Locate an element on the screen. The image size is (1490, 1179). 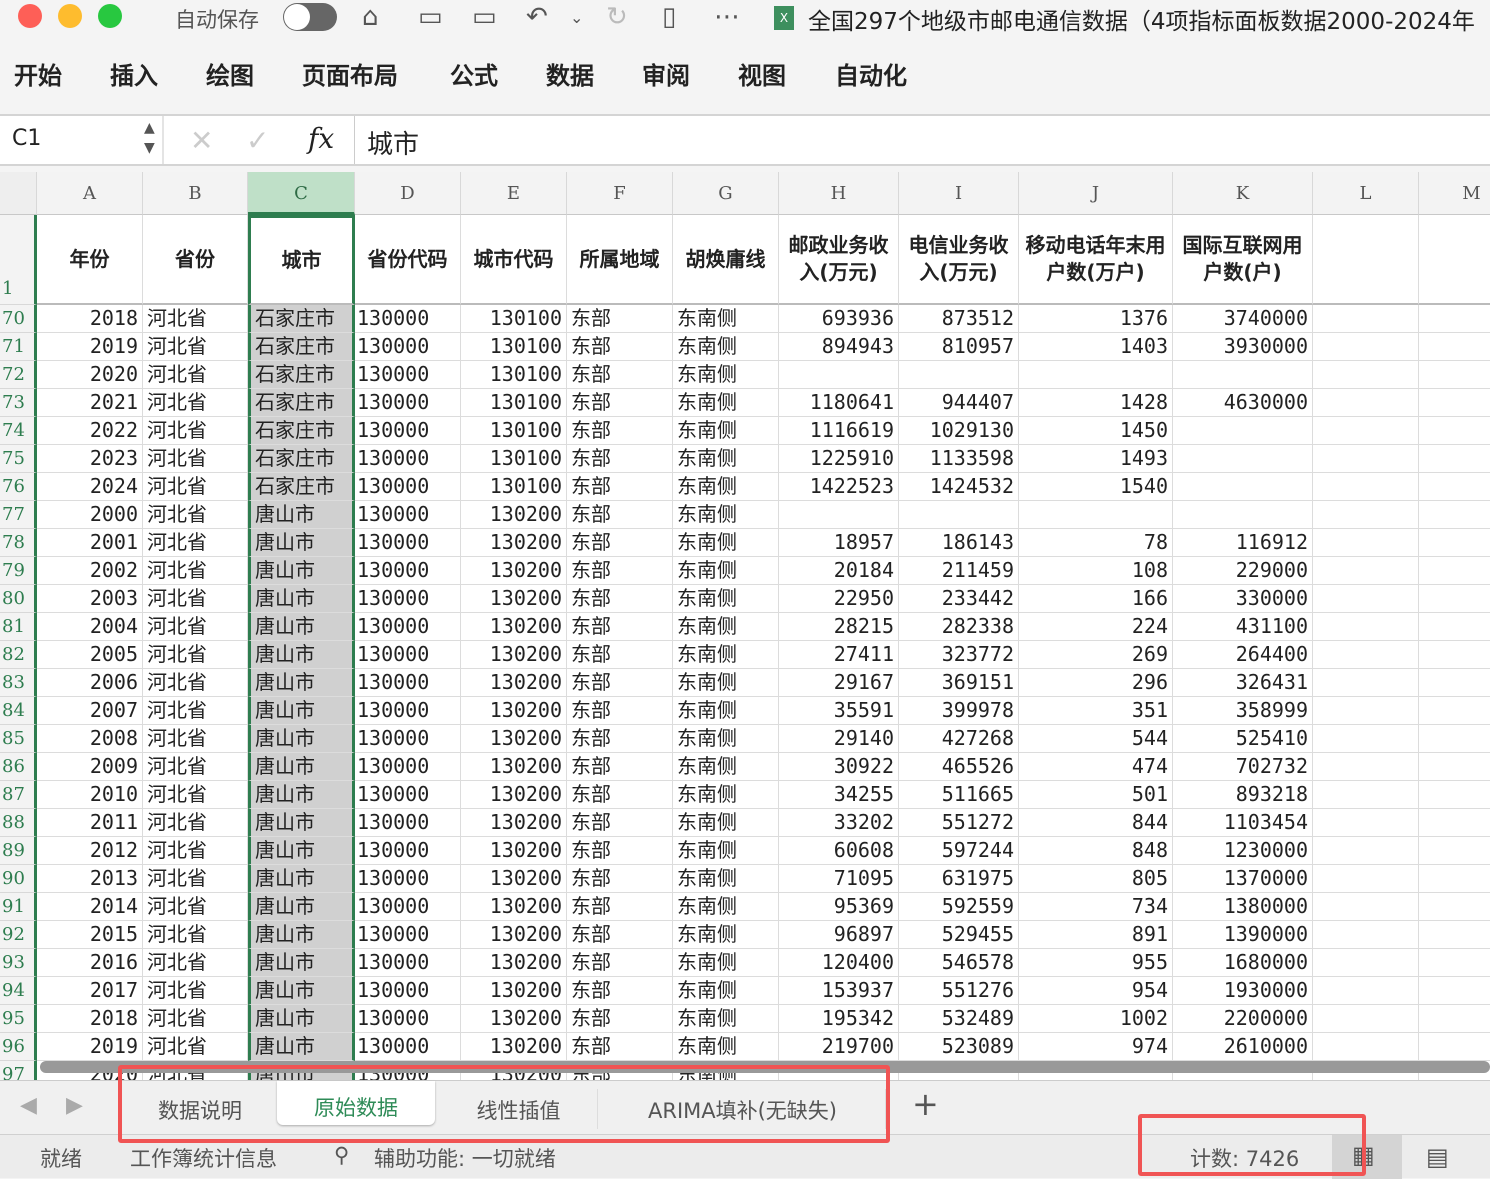
cell-J: 501 is located at coordinates (1096, 795).